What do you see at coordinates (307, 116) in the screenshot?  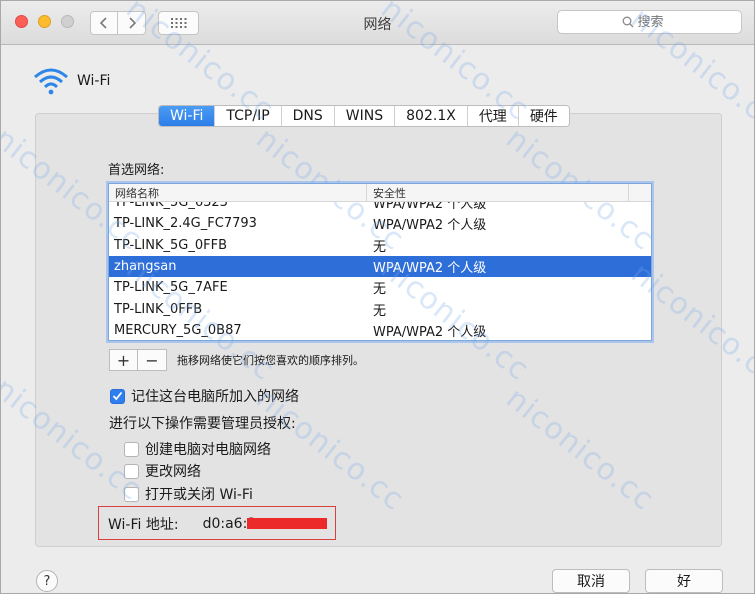 I see `tab-dns: DNS` at bounding box center [307, 116].